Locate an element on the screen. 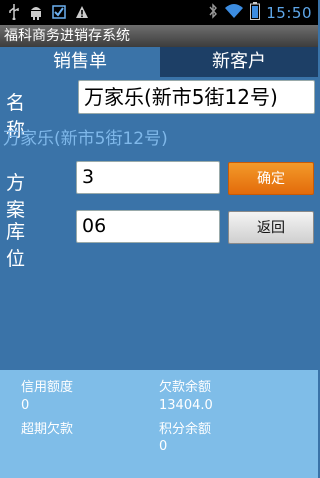  tab-new-customer: 新客户 is located at coordinates (239, 62).